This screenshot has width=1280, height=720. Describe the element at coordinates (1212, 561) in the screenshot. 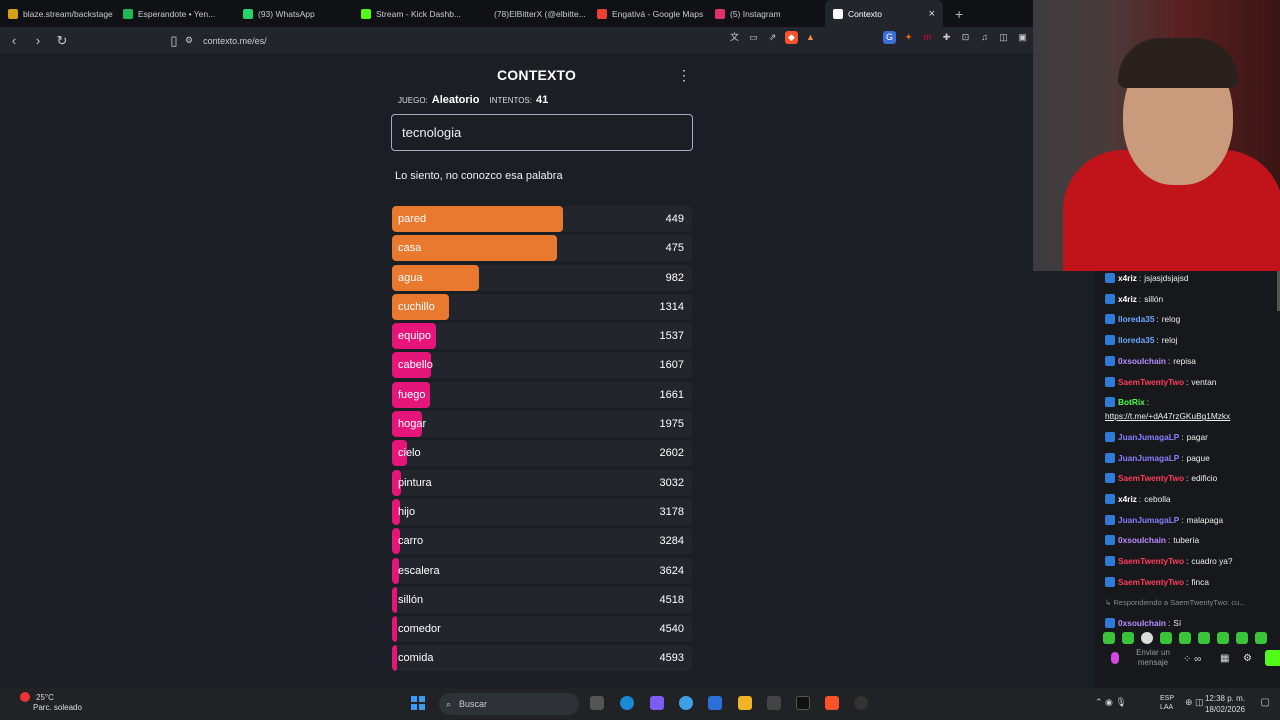

I see `chat-text: cuadro ya?` at that location.